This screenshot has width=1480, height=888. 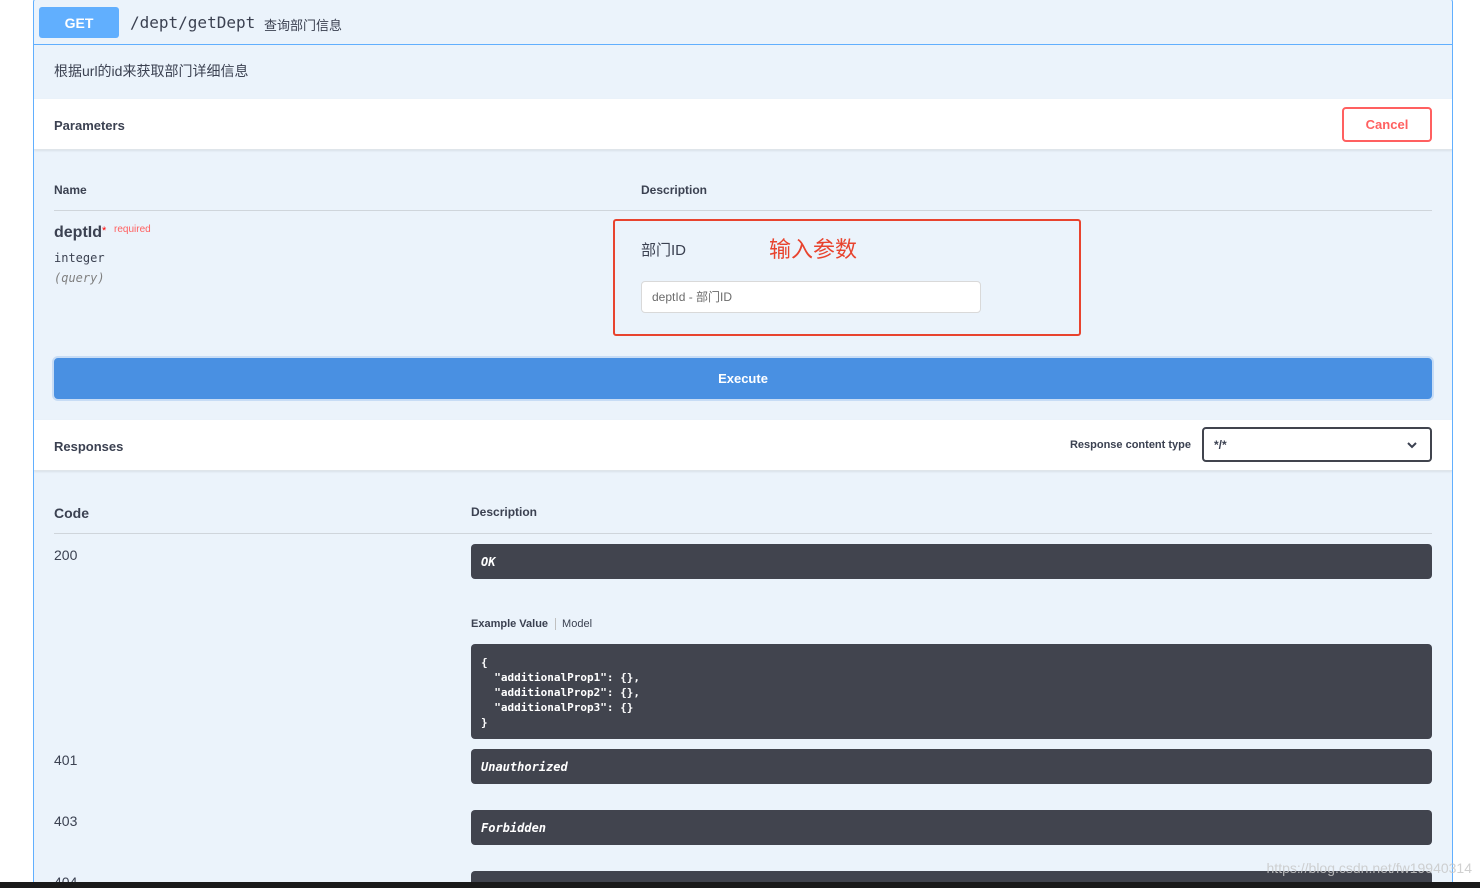 I want to click on response-content-type-label: Response content type, so click(x=1130, y=445).